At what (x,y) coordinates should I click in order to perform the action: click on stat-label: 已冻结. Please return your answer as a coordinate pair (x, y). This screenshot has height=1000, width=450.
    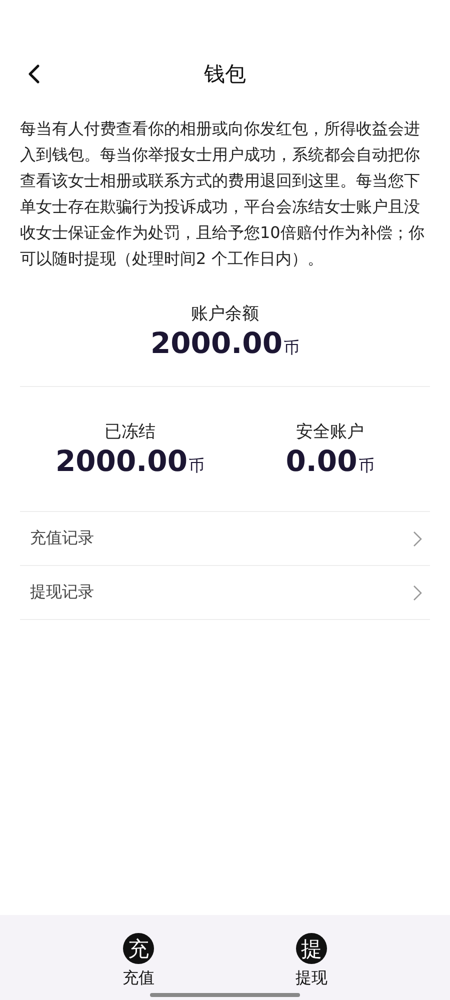
    Looking at the image, I should click on (130, 432).